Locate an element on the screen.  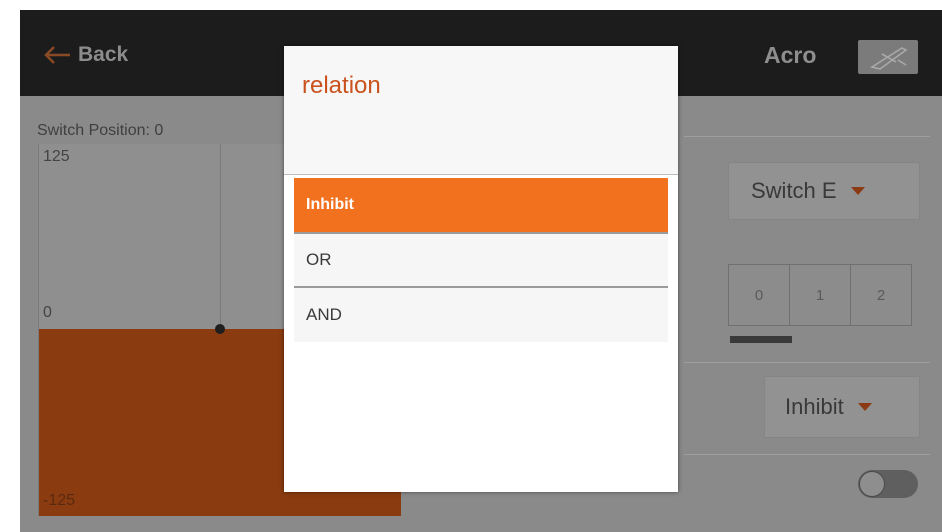
dialog-header: relation is located at coordinates (481, 110).